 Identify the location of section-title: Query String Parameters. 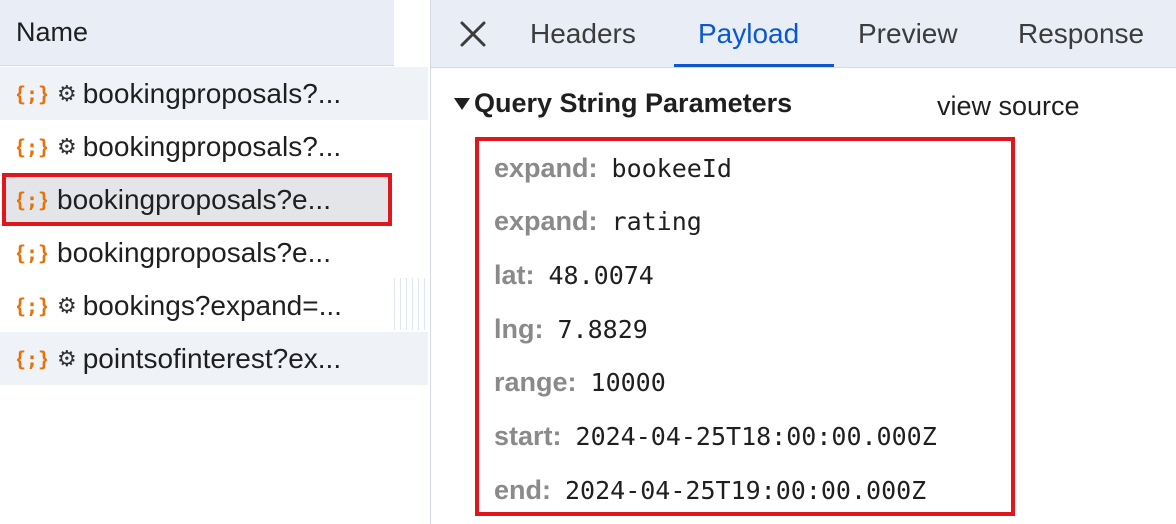
(633, 103).